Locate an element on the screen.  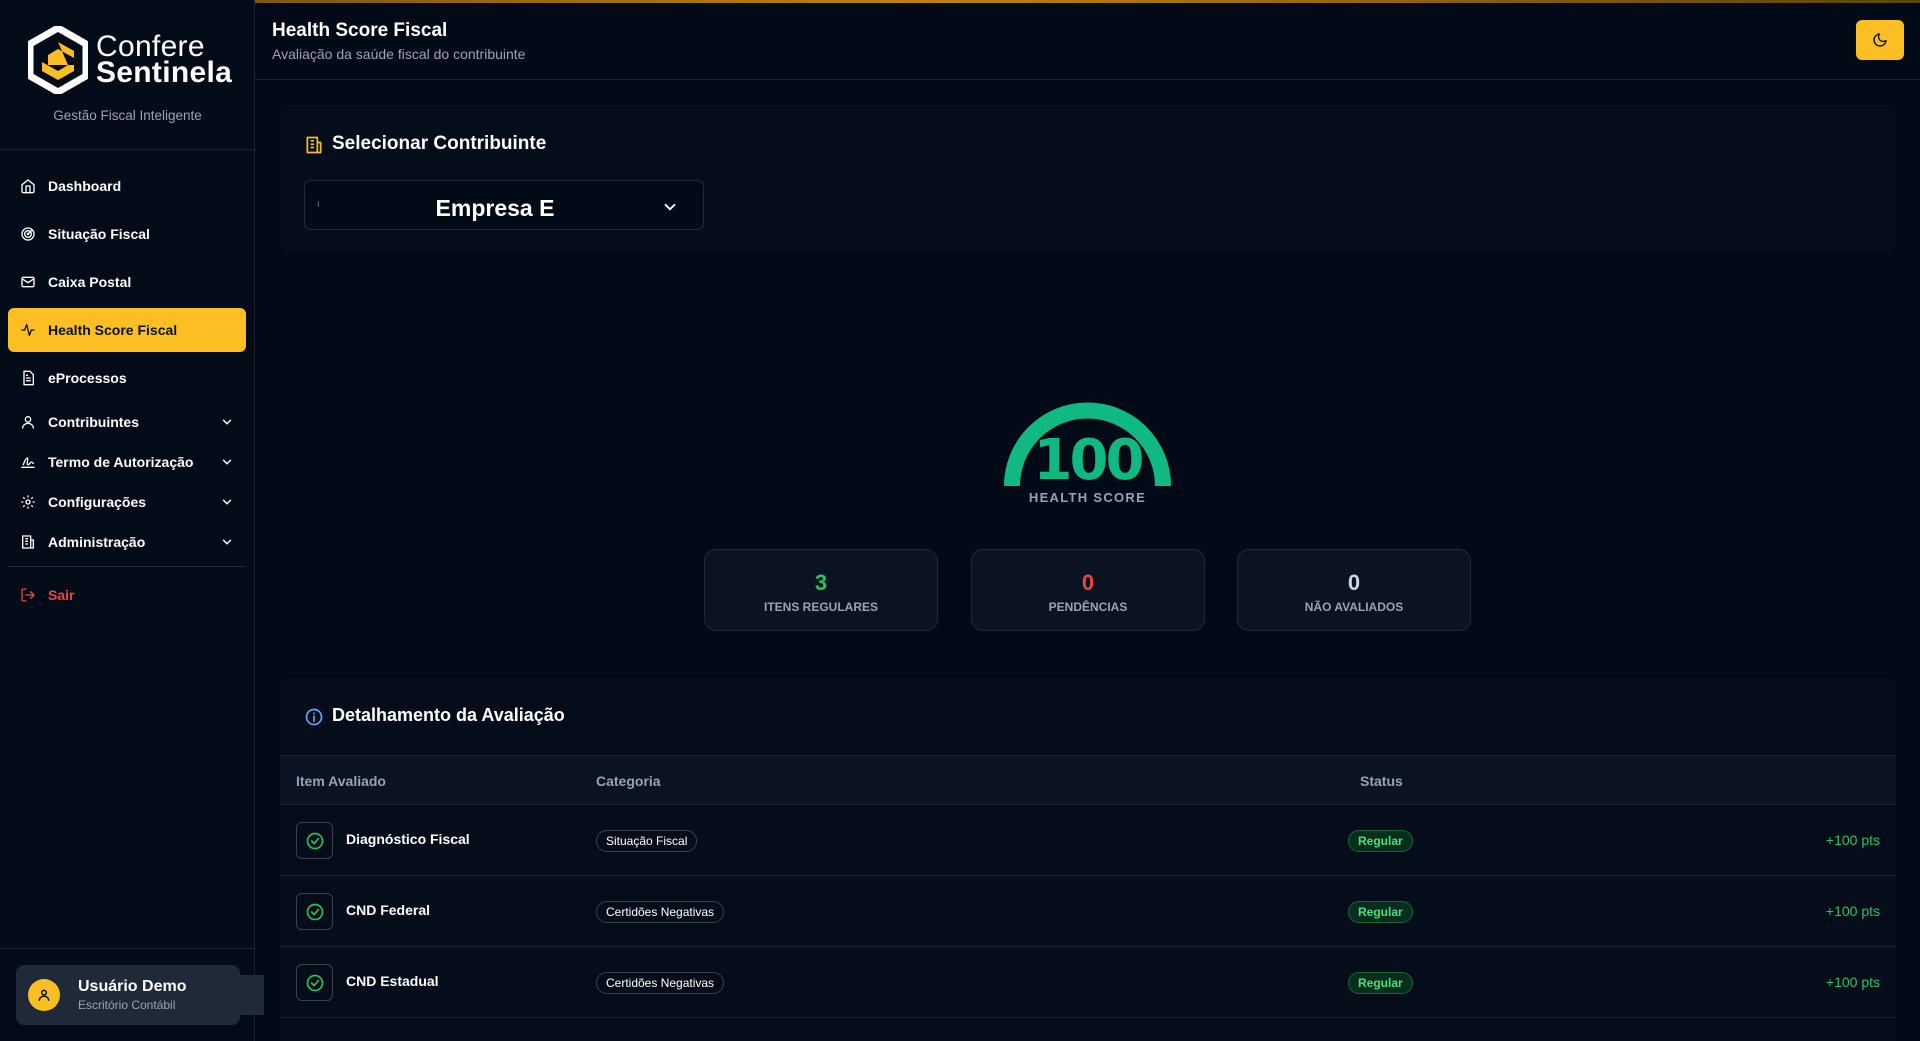
sidebar-item-health-score-fiscal: Health Score Fiscal is located at coordinates (127, 330).